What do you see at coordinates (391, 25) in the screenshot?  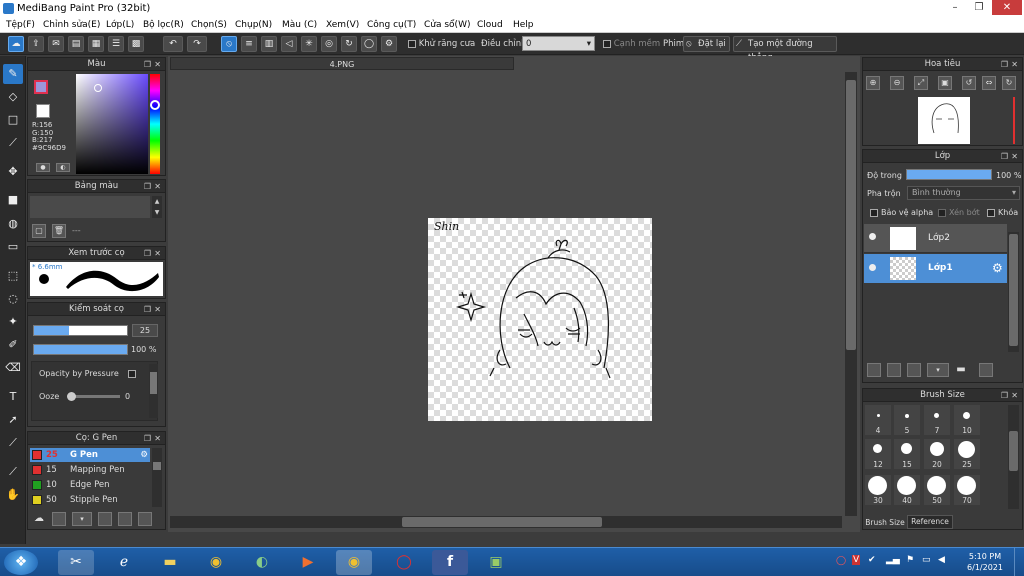 I see `menu-tools: Công cụ(T)` at bounding box center [391, 25].